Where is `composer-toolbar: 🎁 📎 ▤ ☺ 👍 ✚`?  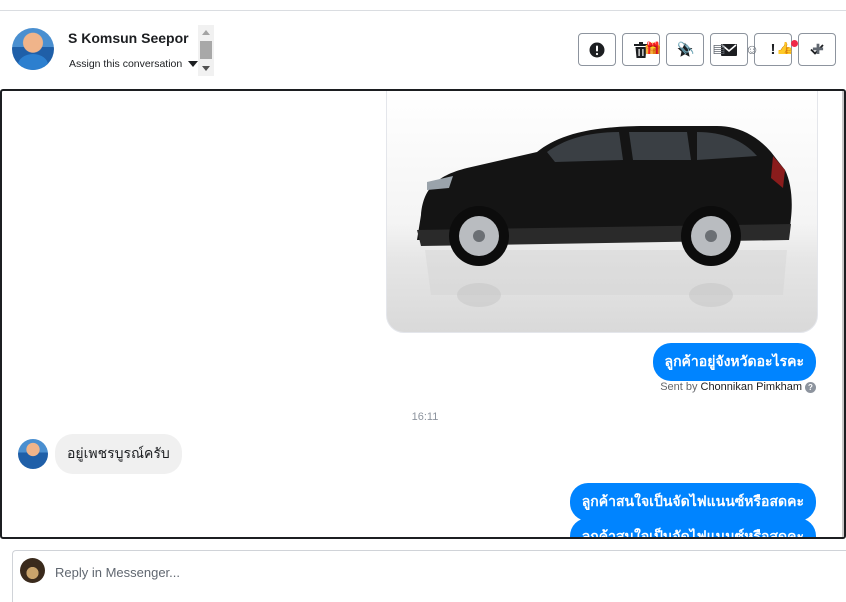 composer-toolbar: 🎁 📎 ▤ ☺ 👍 ✚ is located at coordinates (735, 47).